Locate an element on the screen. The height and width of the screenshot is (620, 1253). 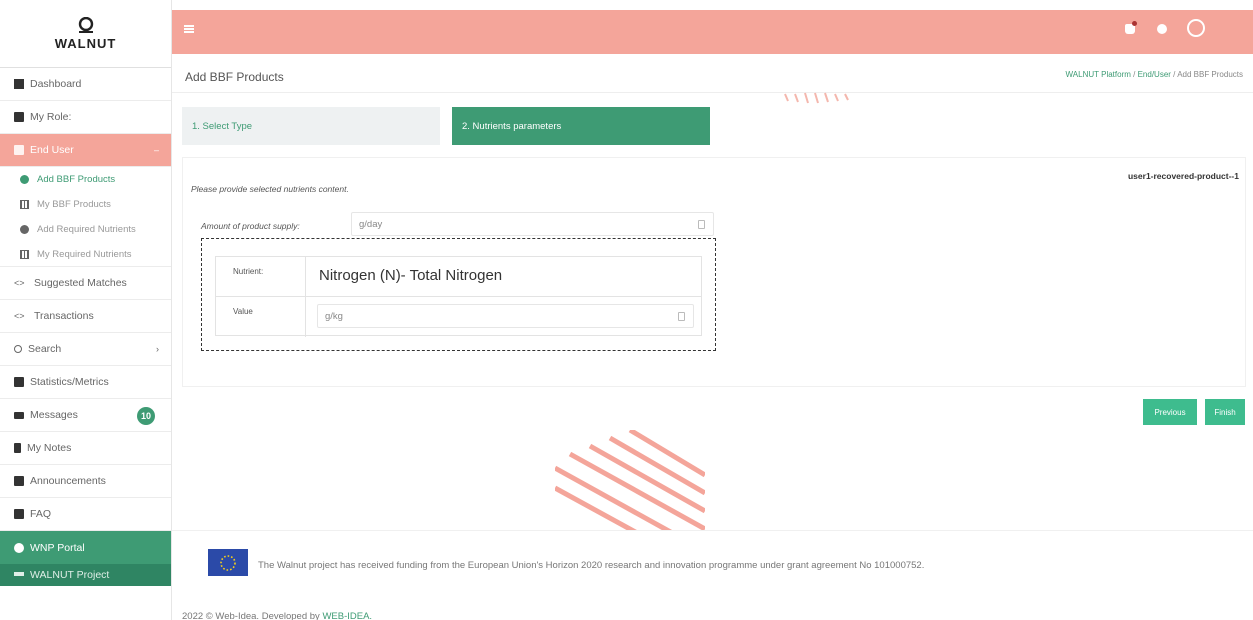
sidebar-item-wnp-portal: WNP Portal is located at coordinates (85, 547).